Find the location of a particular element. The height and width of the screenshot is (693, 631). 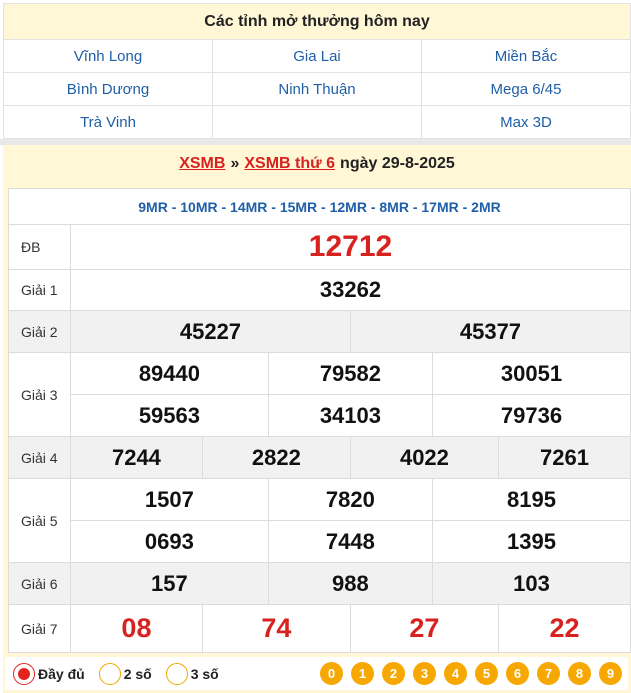

option-label: 3 số is located at coordinates (204, 673).